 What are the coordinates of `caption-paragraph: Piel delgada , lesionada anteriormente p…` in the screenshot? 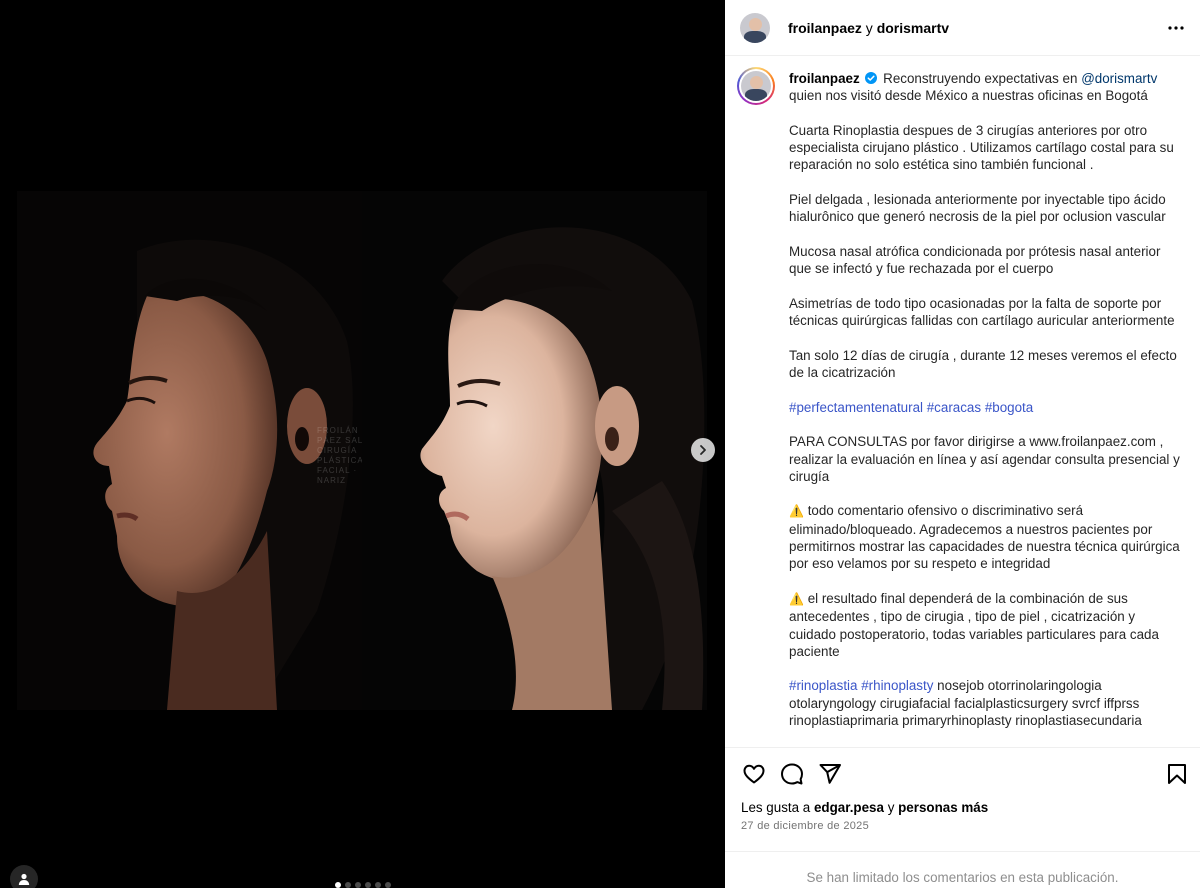 It's located at (977, 208).